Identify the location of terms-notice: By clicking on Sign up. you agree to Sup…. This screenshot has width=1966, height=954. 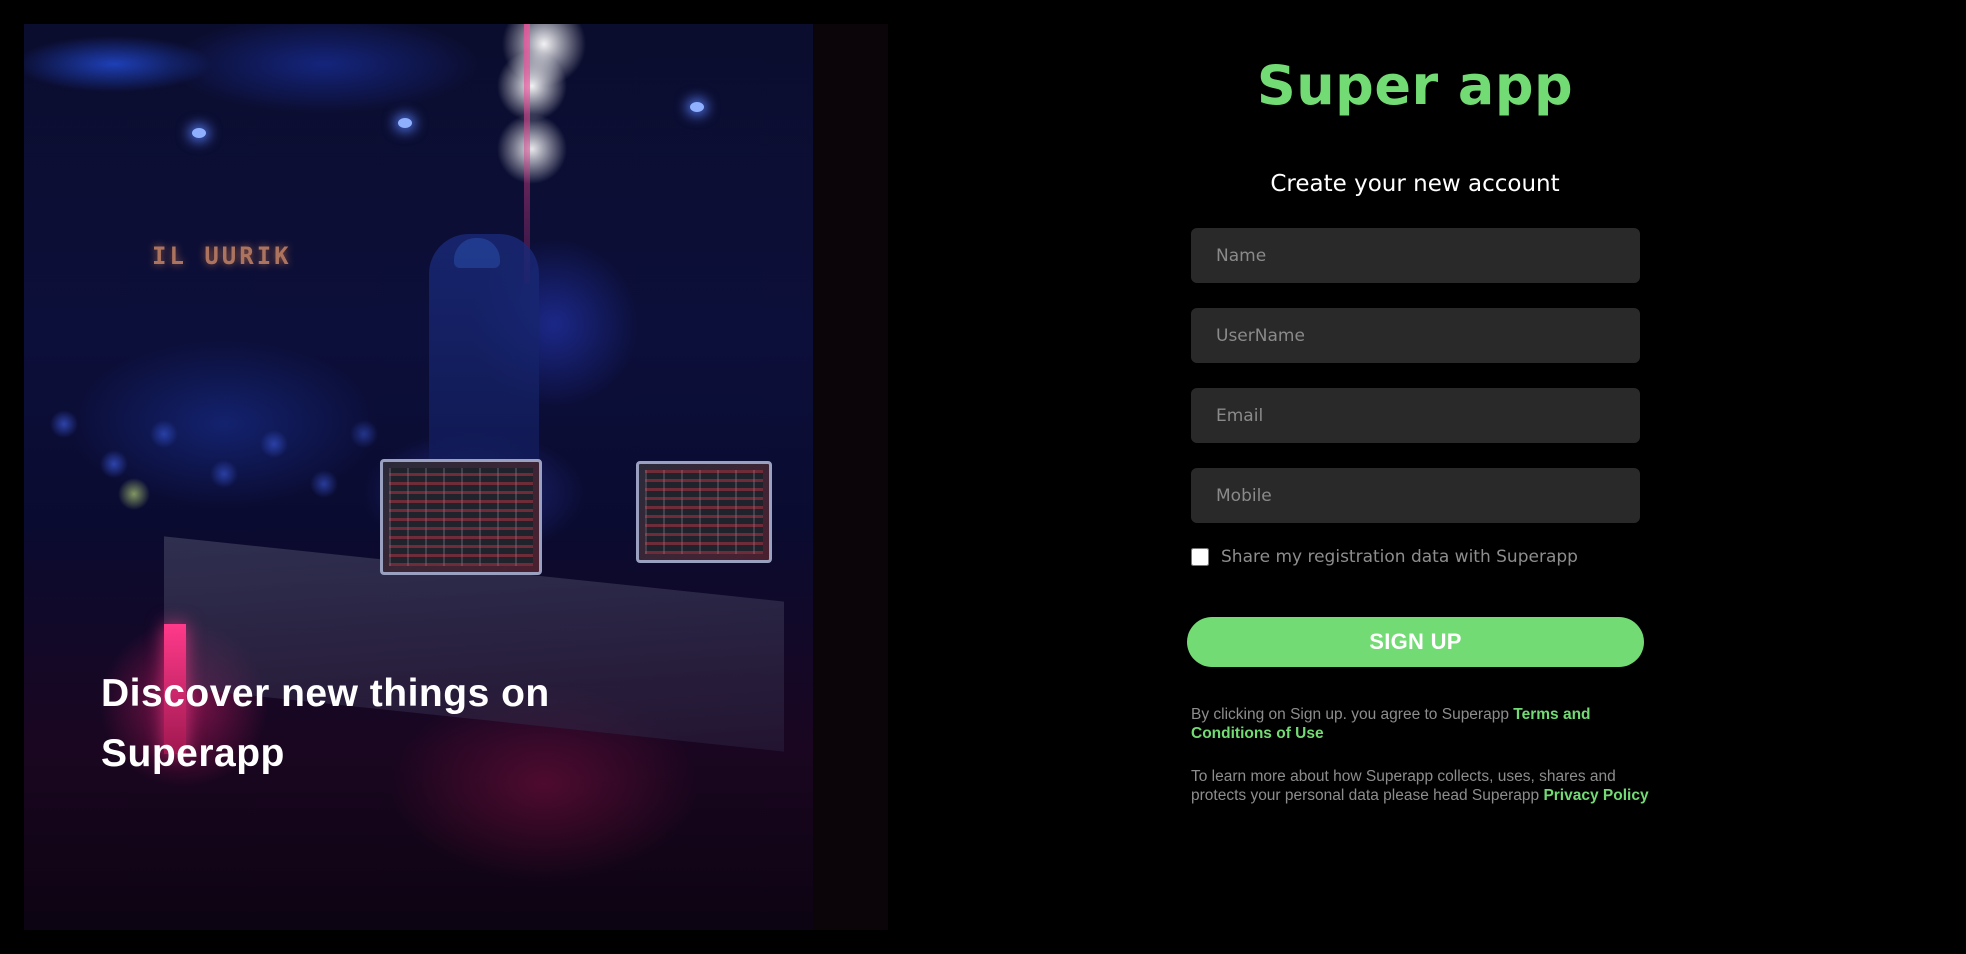
(1426, 724).